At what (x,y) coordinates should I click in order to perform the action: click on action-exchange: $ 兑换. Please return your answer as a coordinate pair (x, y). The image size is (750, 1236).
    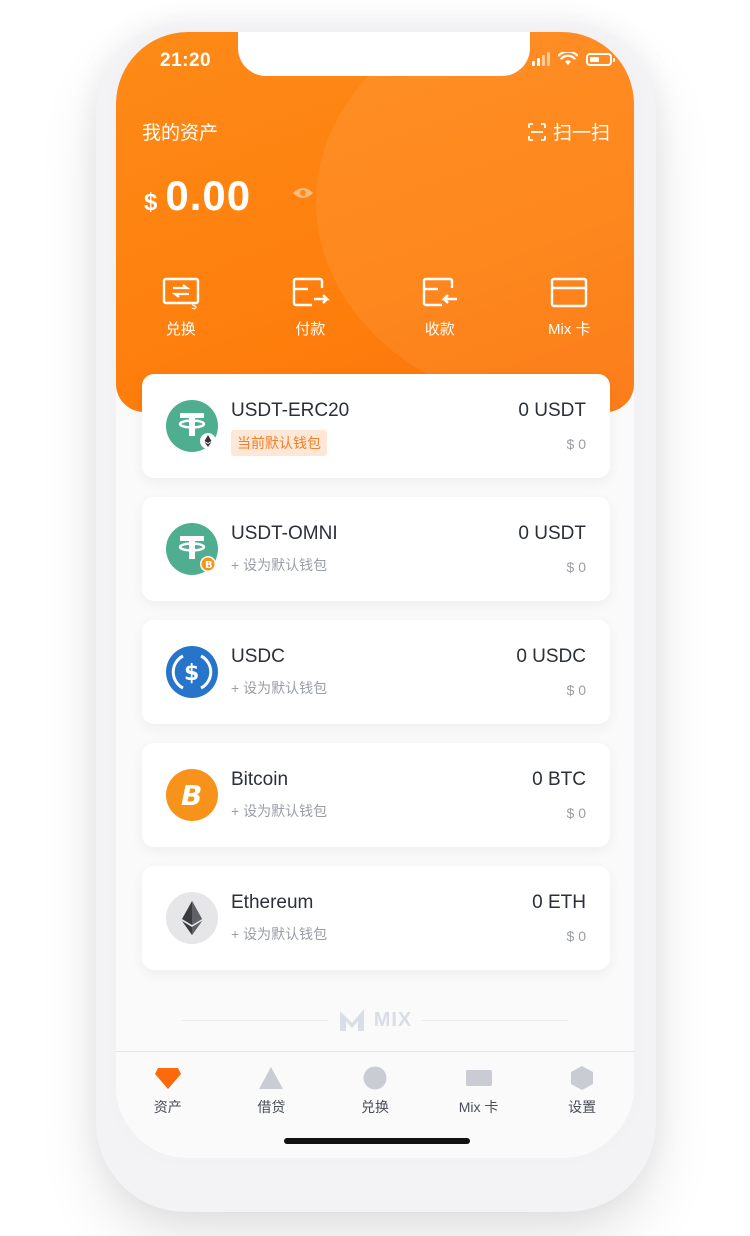
    Looking at the image, I should click on (181, 307).